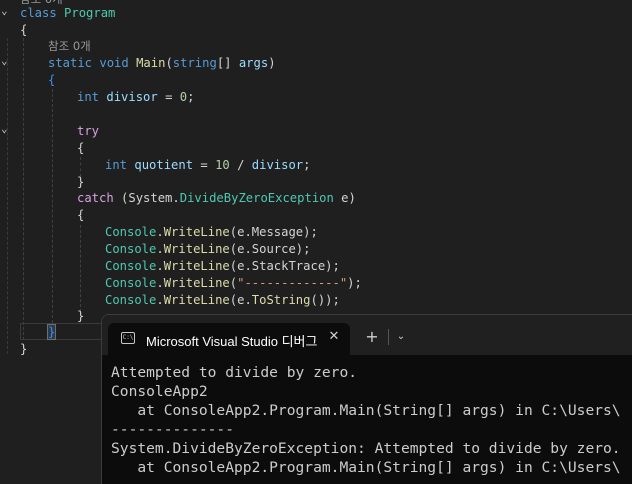 Image resolution: width=632 pixels, height=484 pixels. I want to click on terminal-tab-title: Microsoft Visual Studio 디버그, so click(232, 341).